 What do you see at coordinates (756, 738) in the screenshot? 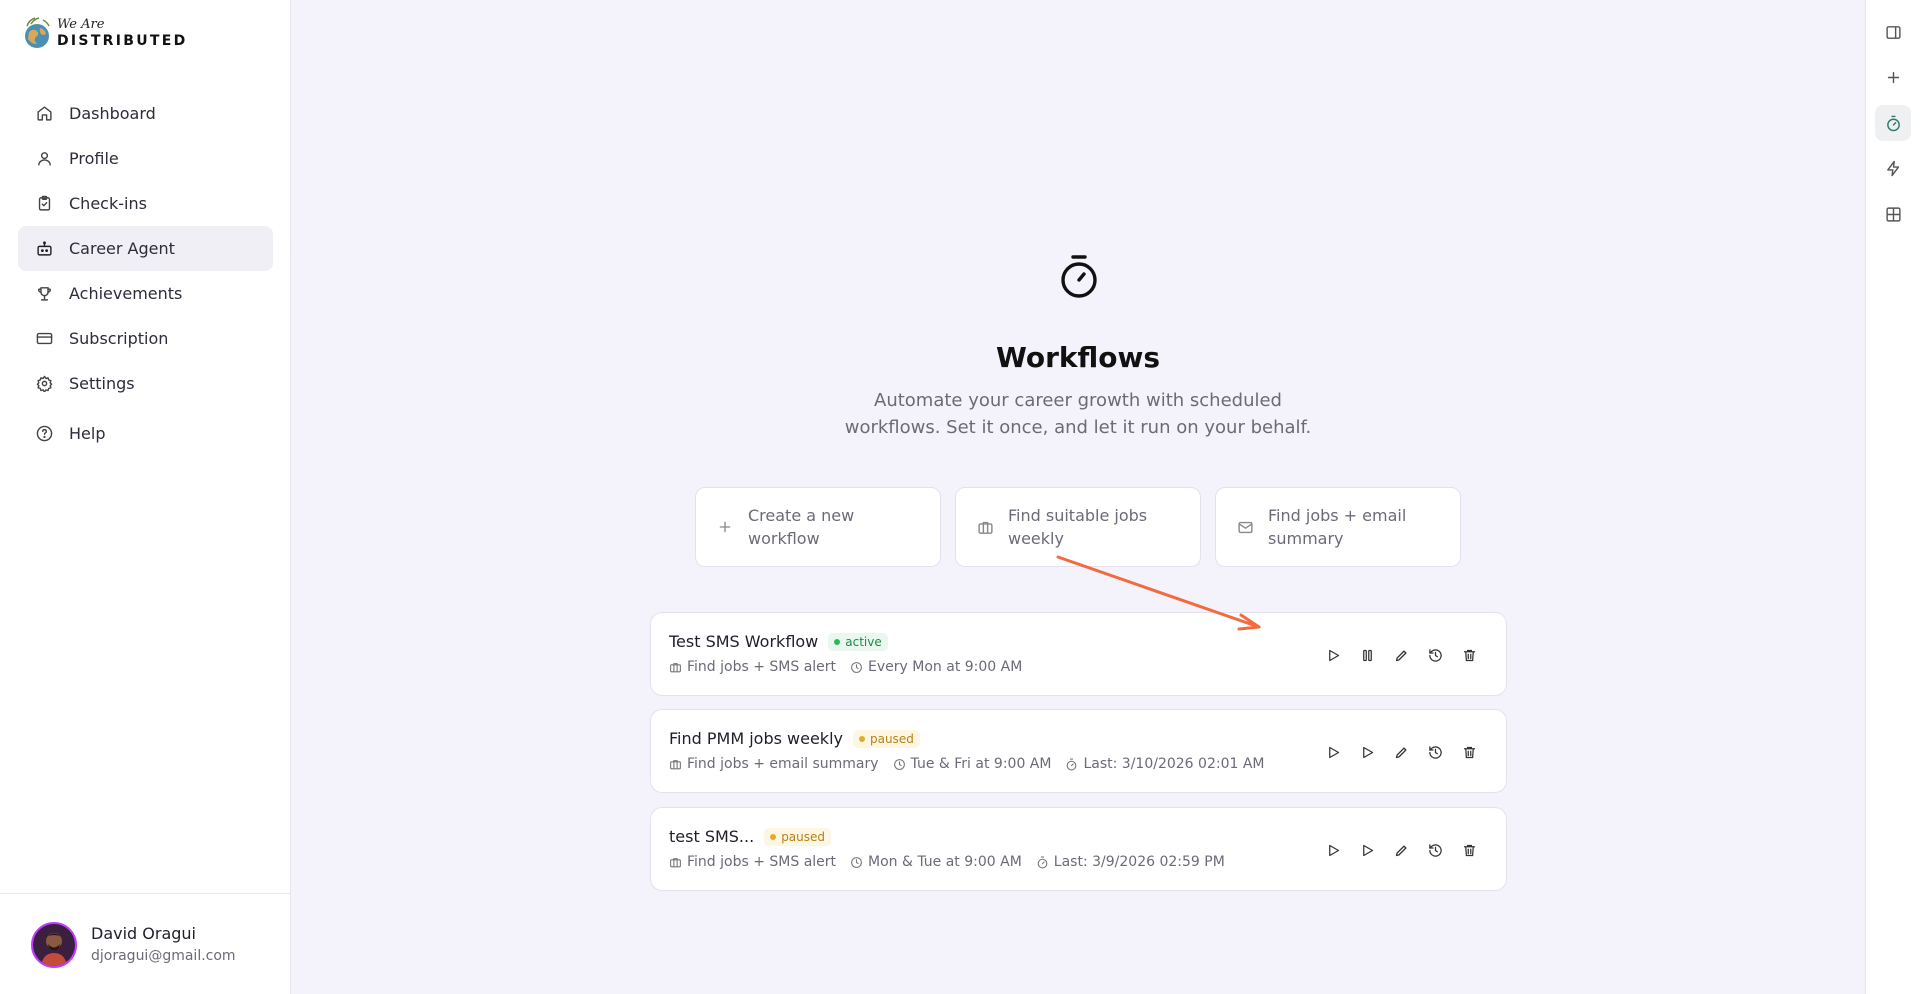
I see `workflow-name: Find PMM jobs weekly` at bounding box center [756, 738].